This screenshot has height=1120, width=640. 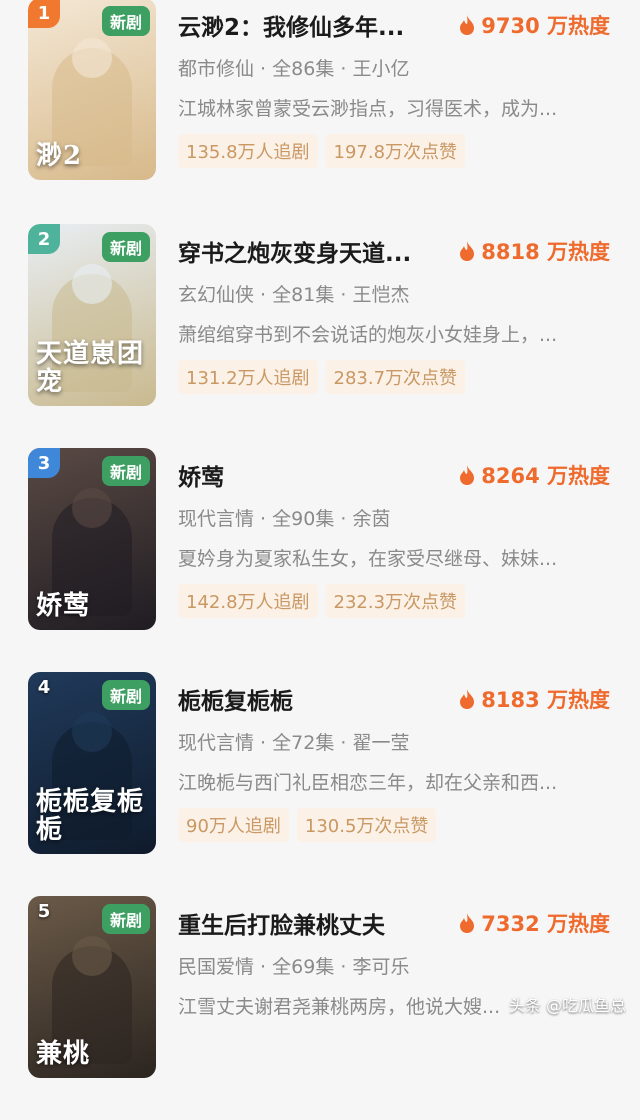 What do you see at coordinates (248, 601) in the screenshot?
I see `followers-tag: 142.8万人追剧` at bounding box center [248, 601].